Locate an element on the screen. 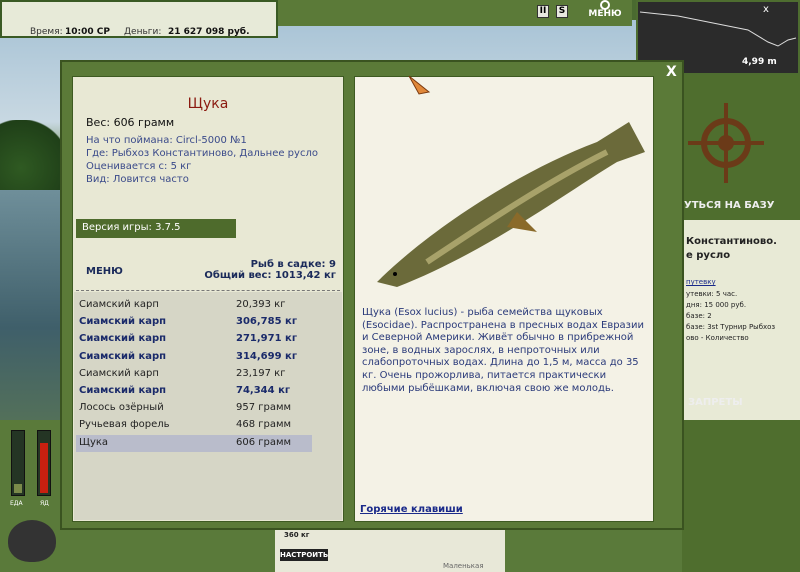 The image size is (800, 572). catch-frequency: Вид: Ловится часто is located at coordinates (137, 179).